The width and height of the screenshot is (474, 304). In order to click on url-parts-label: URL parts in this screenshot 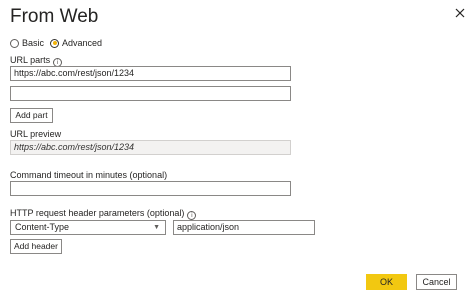, I will do `click(30, 60)`.